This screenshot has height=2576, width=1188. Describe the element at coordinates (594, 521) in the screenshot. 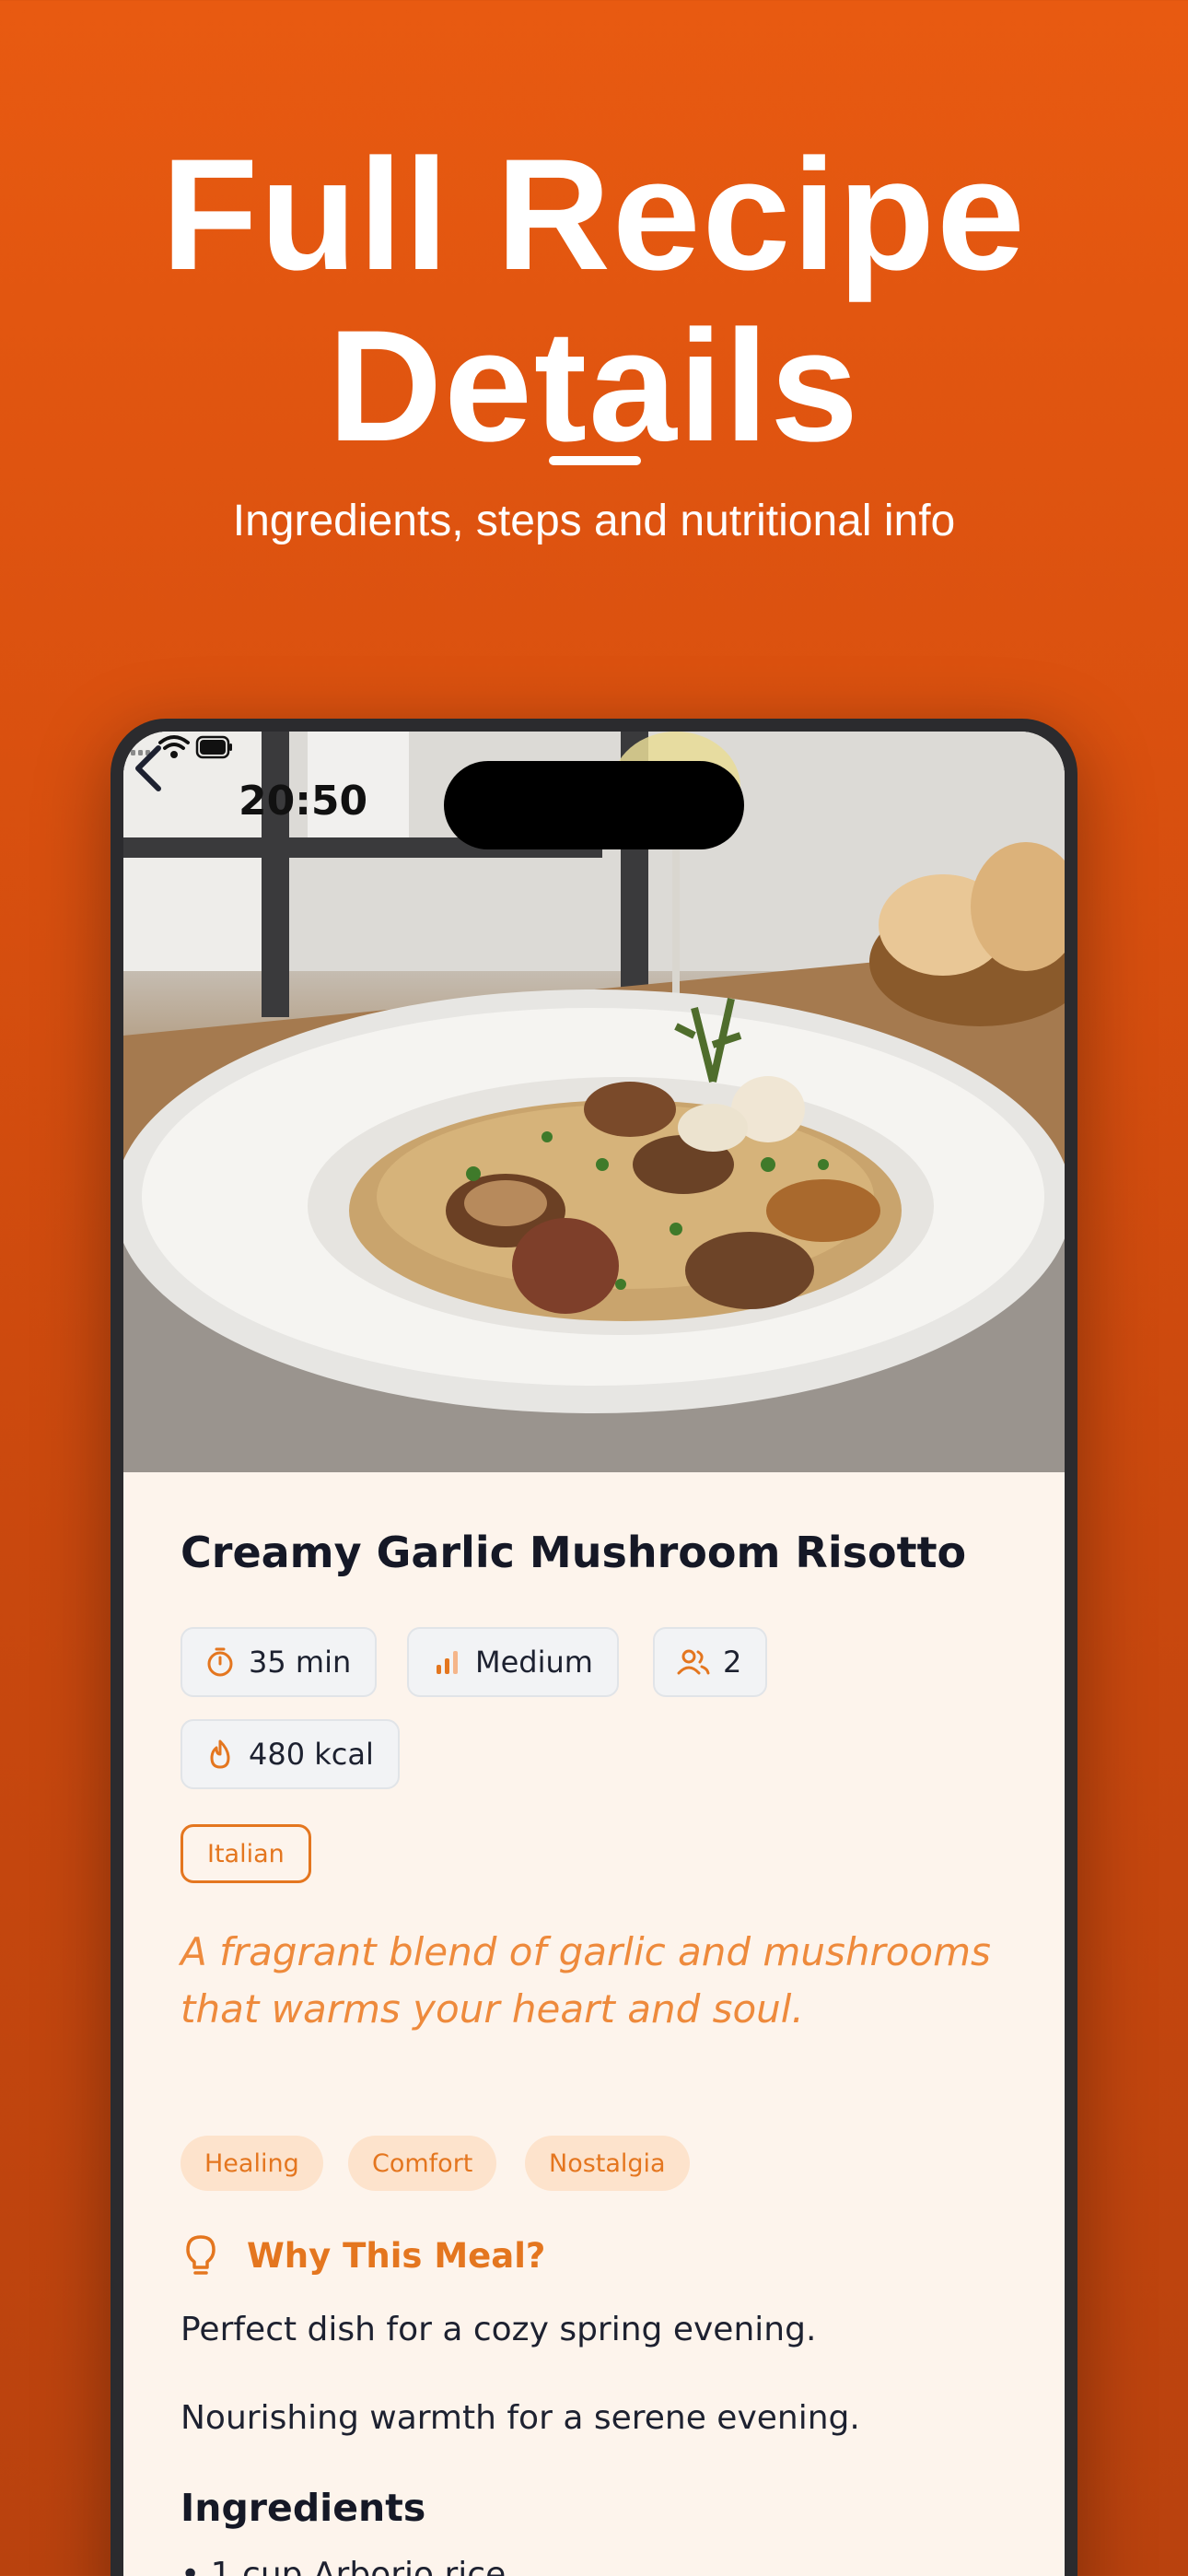

I see `promo-subtitle: Ingredients, steps and nutritional info` at that location.